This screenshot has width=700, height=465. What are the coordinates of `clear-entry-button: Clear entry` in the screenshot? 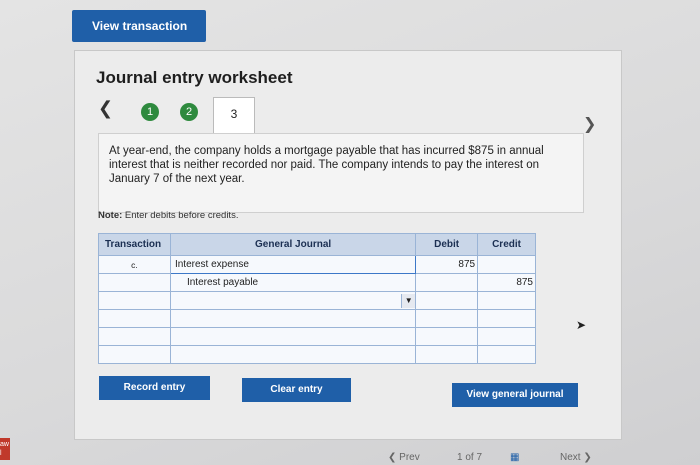 It's located at (296, 390).